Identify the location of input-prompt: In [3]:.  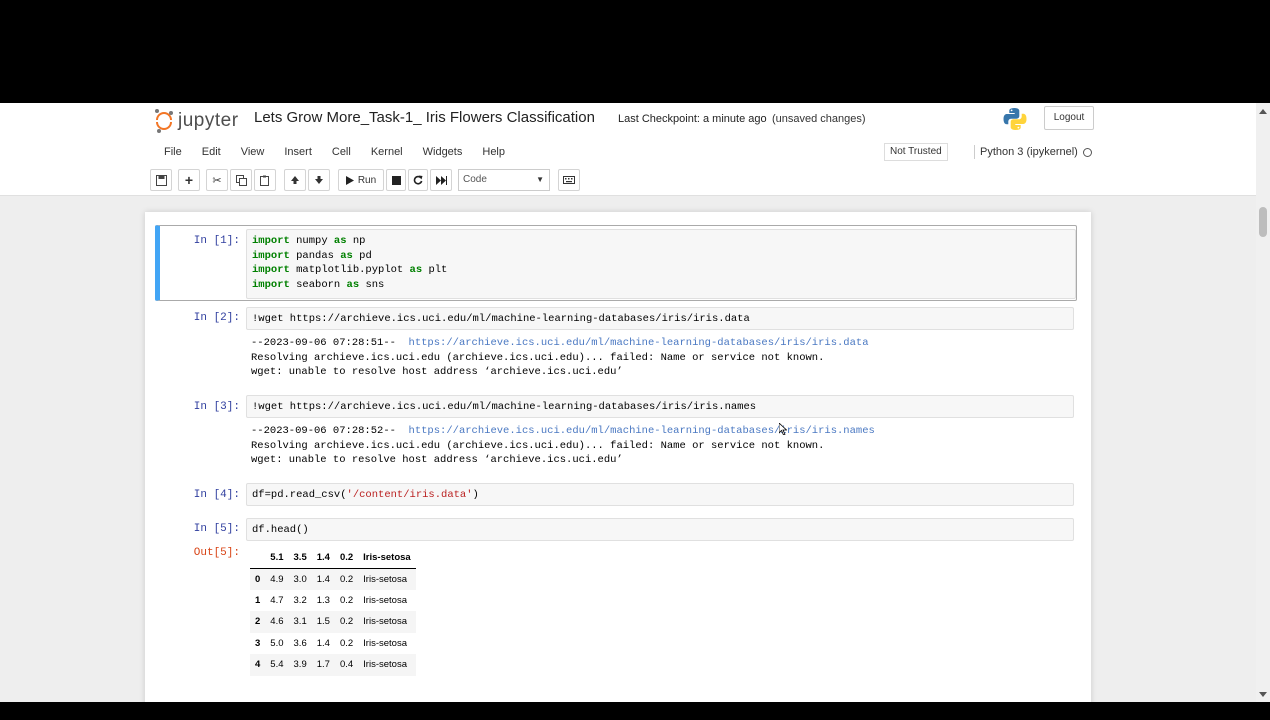
(216, 407).